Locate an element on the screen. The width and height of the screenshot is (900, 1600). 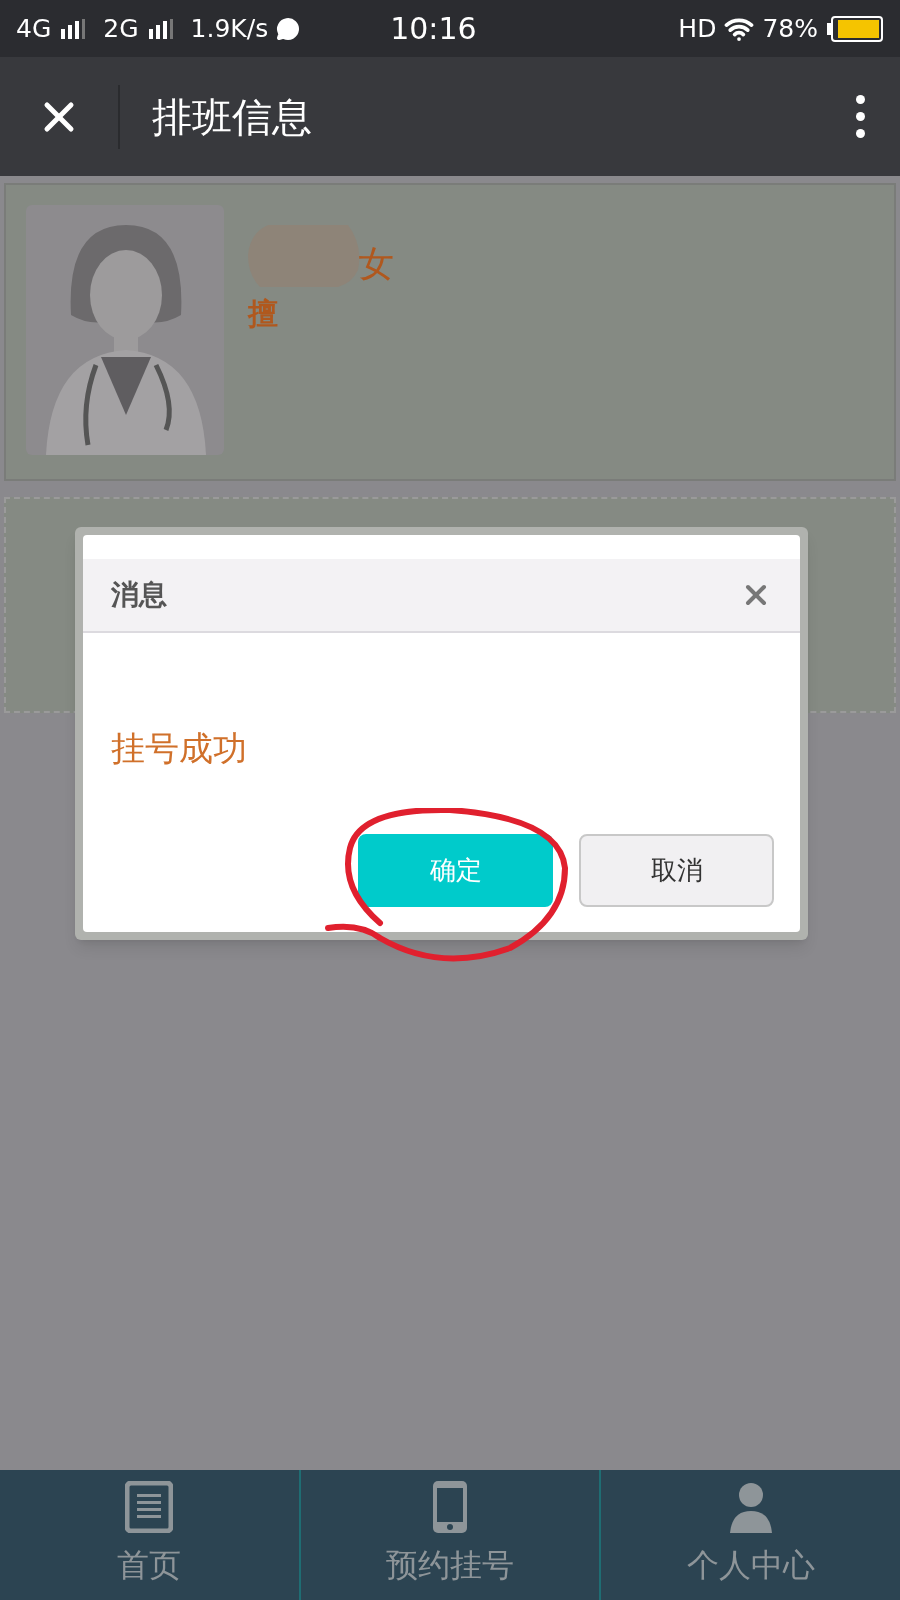
specialty-label: 擅 is located at coordinates (263, 314).